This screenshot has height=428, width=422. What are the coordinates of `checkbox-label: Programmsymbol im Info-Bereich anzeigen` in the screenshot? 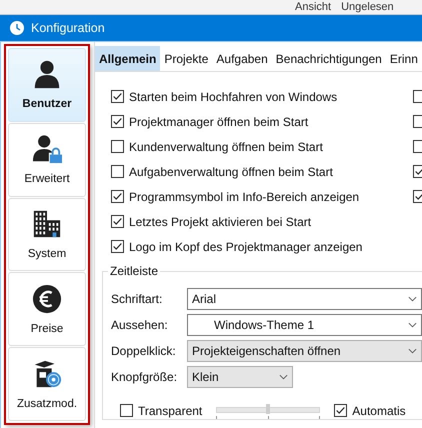 It's located at (244, 197).